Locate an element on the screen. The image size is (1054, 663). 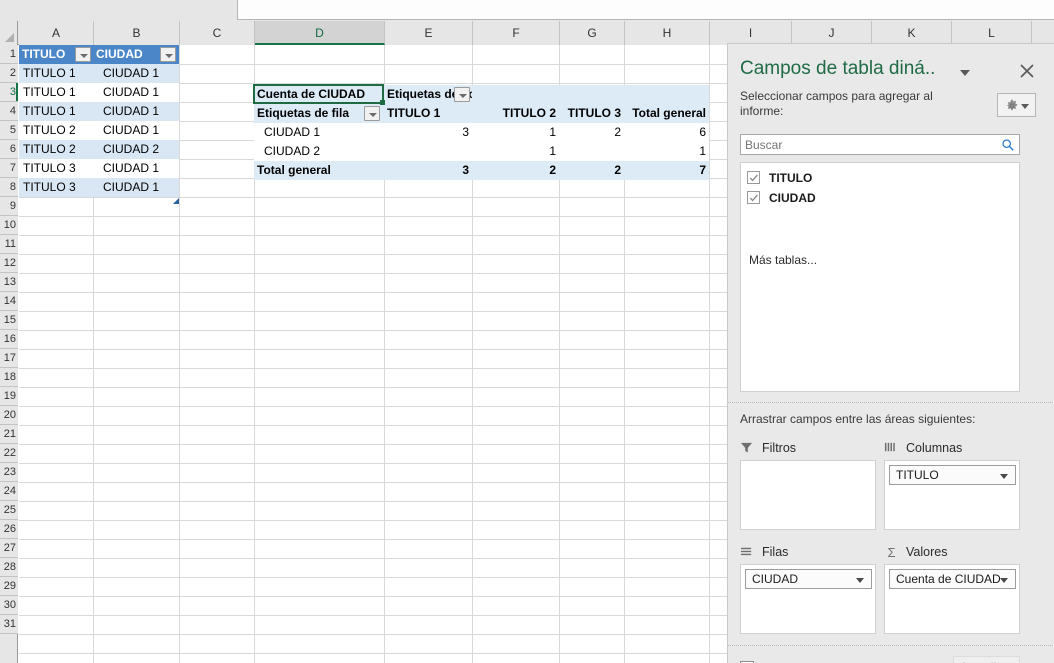
source-cell-r6c2: CIUDAD 2 is located at coordinates (136, 149).